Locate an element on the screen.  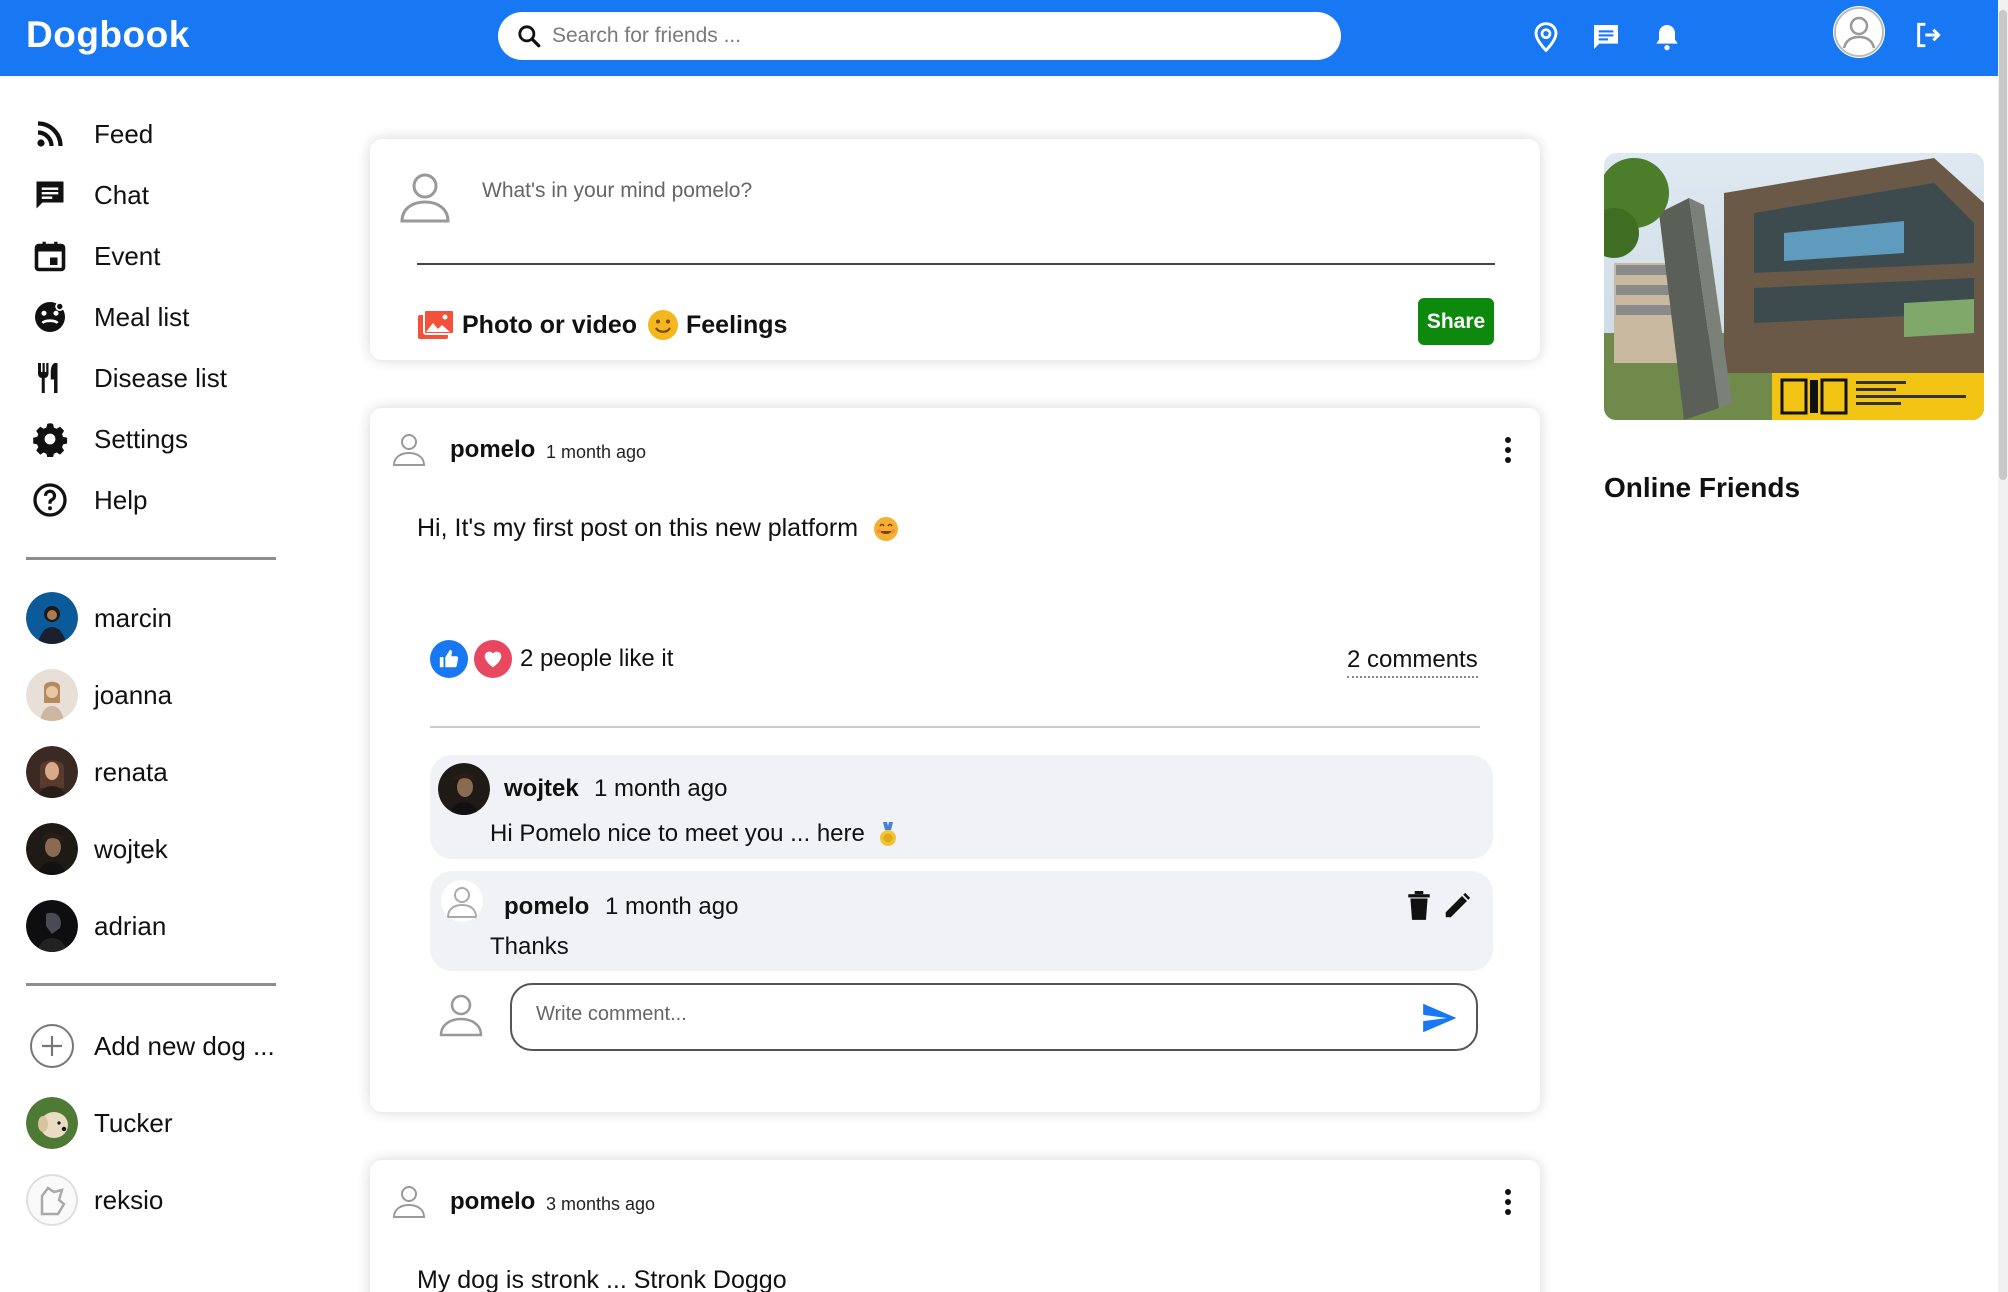
write-comment-row is located at coordinates (961, 1018).